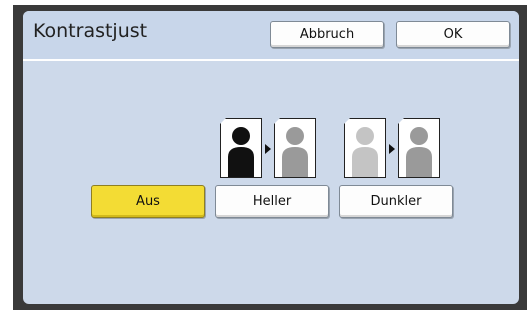 Image resolution: width=527 pixels, height=310 pixels. Describe the element at coordinates (453, 34) in the screenshot. I see `ok-button: OK` at that location.